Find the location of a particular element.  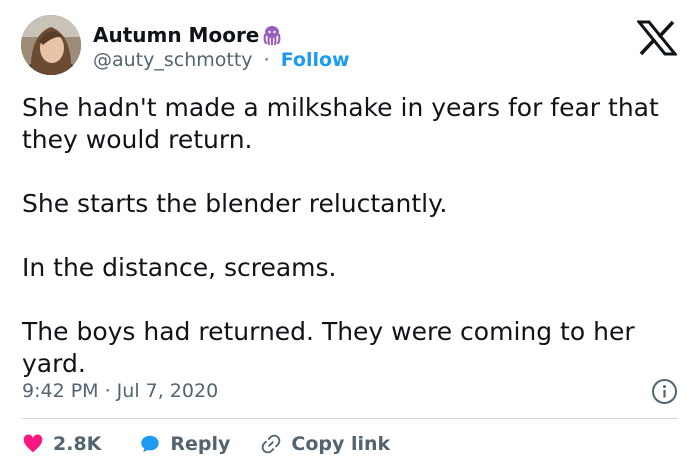

copy-link-label: Copy link is located at coordinates (341, 444).